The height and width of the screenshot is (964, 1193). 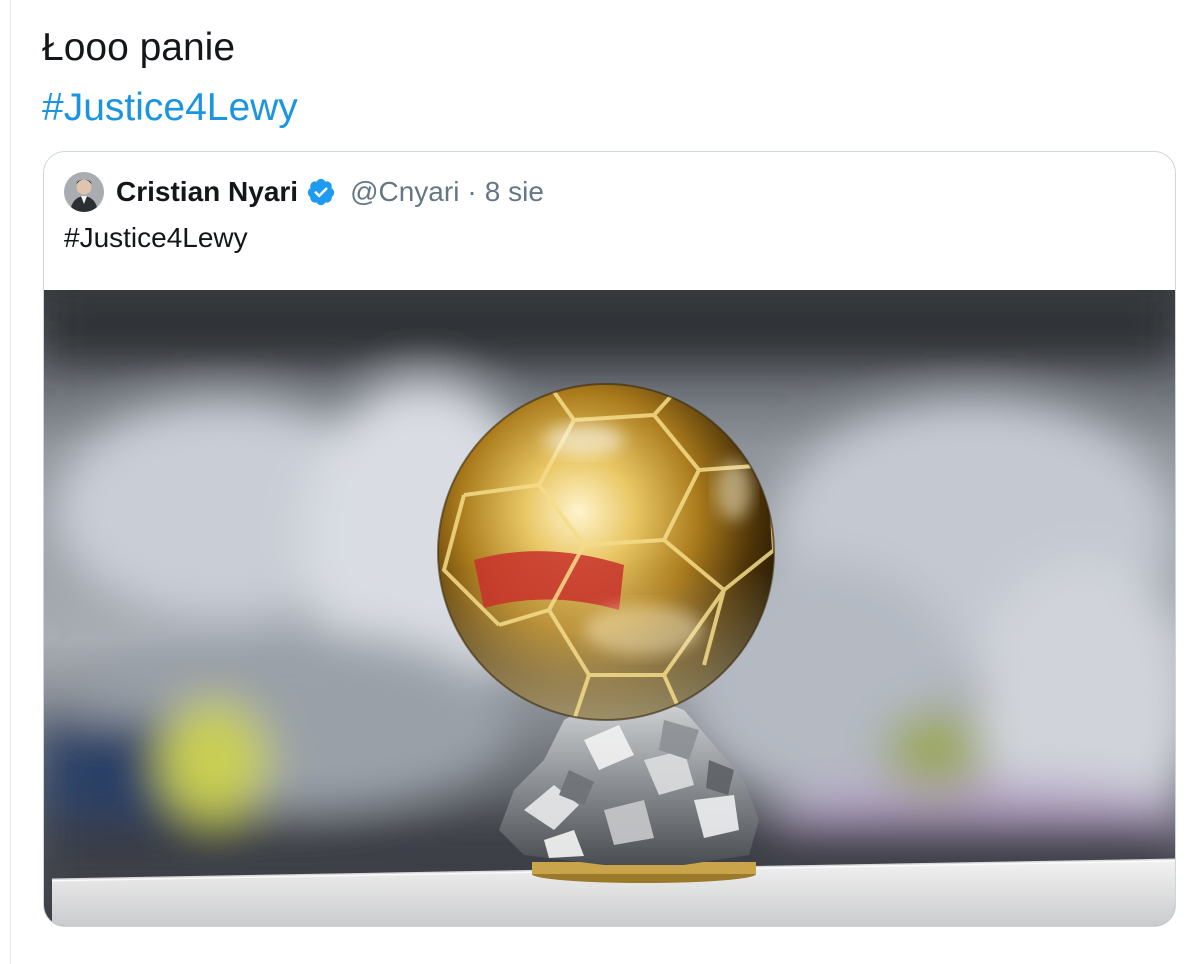 What do you see at coordinates (10, 482) in the screenshot?
I see `thread-divider` at bounding box center [10, 482].